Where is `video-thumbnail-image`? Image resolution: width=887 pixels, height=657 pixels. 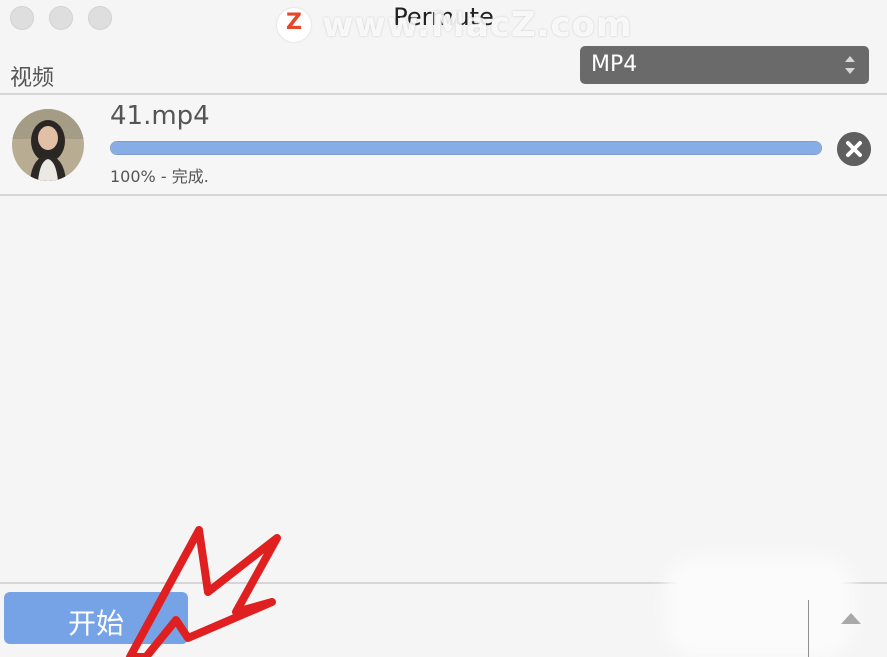
video-thumbnail-image is located at coordinates (48, 145).